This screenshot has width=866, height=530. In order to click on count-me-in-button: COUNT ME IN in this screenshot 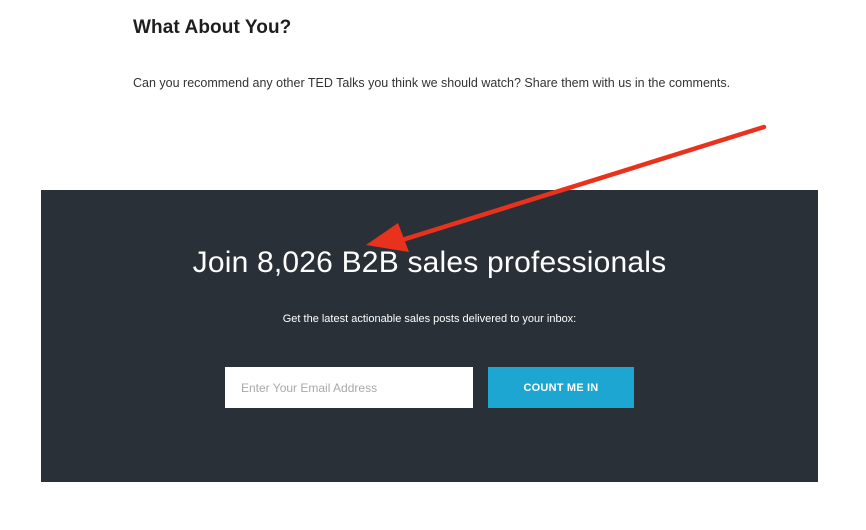, I will do `click(561, 387)`.